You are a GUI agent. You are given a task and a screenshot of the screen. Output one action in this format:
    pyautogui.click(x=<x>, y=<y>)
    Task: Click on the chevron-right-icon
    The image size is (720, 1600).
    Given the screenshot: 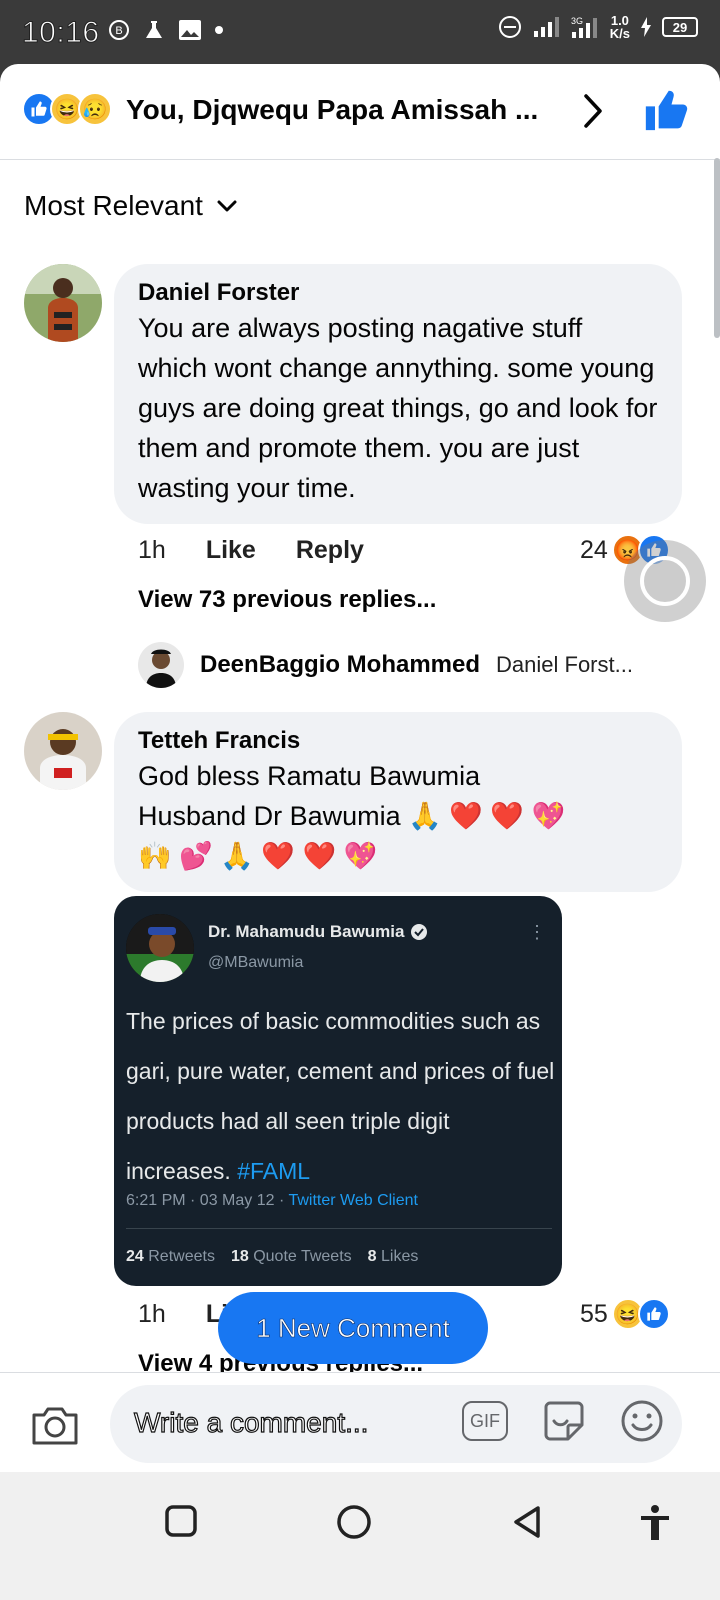 What is the action you would take?
    pyautogui.click(x=593, y=111)
    